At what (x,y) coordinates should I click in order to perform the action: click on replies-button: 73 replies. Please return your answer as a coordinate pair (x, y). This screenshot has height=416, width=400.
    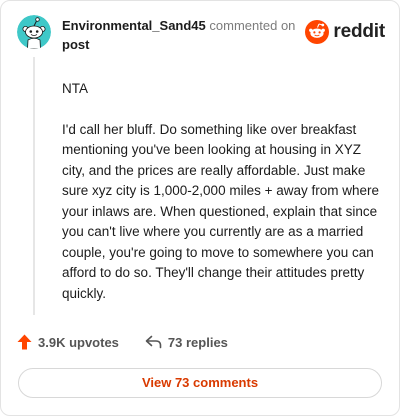
    Looking at the image, I should click on (186, 342).